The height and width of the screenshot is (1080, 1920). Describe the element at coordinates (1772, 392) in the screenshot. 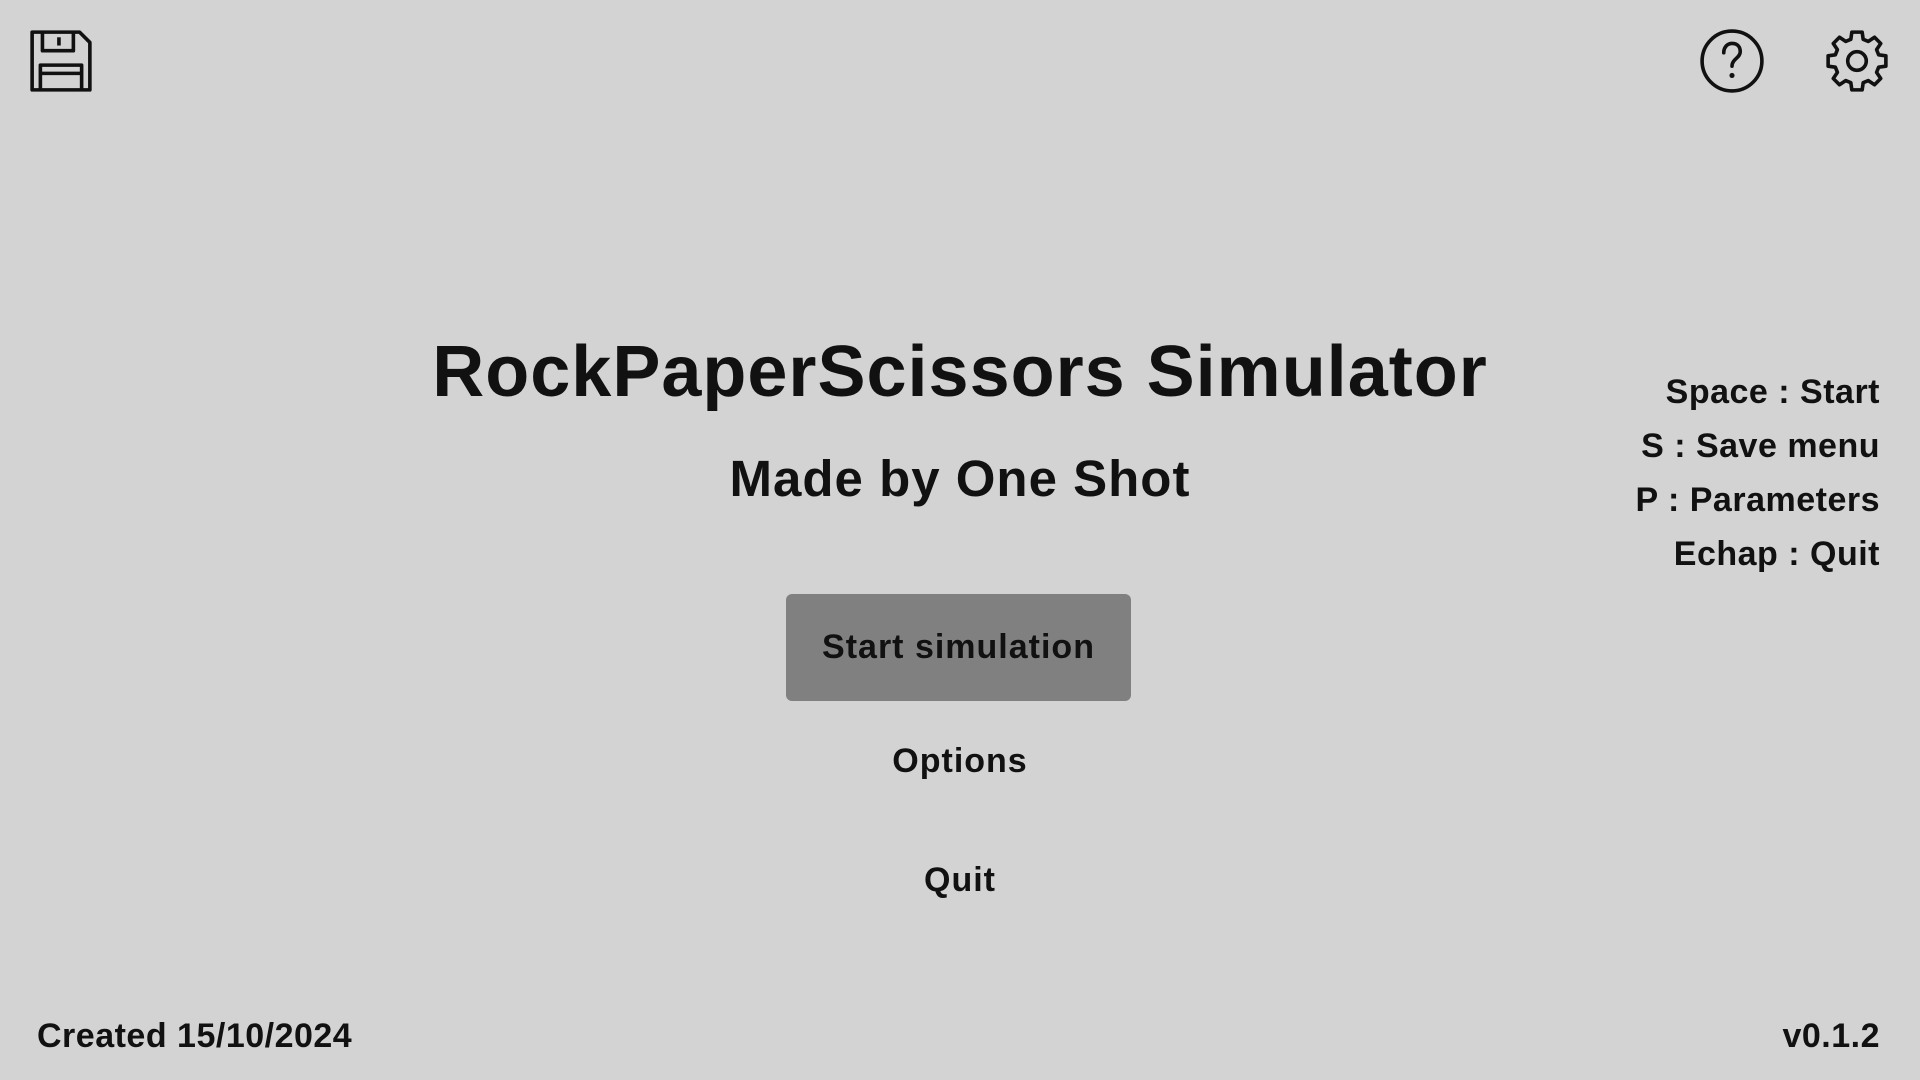

I see `shortcut-space: Space : Start` at that location.